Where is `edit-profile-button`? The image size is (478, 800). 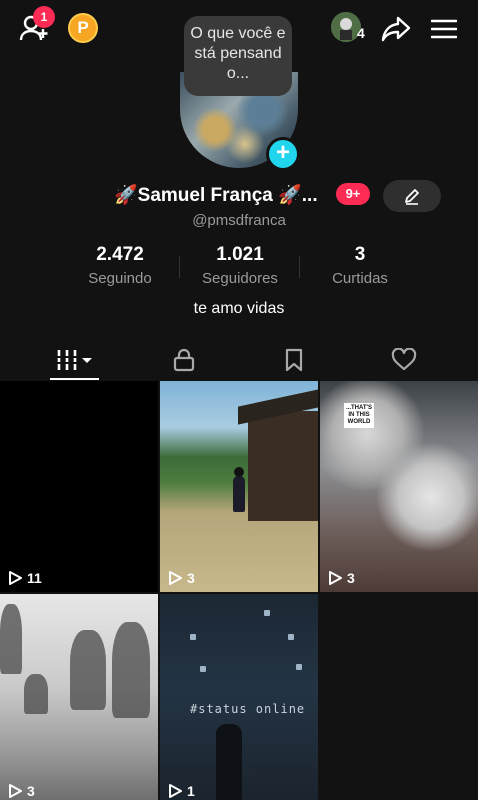 edit-profile-button is located at coordinates (412, 196).